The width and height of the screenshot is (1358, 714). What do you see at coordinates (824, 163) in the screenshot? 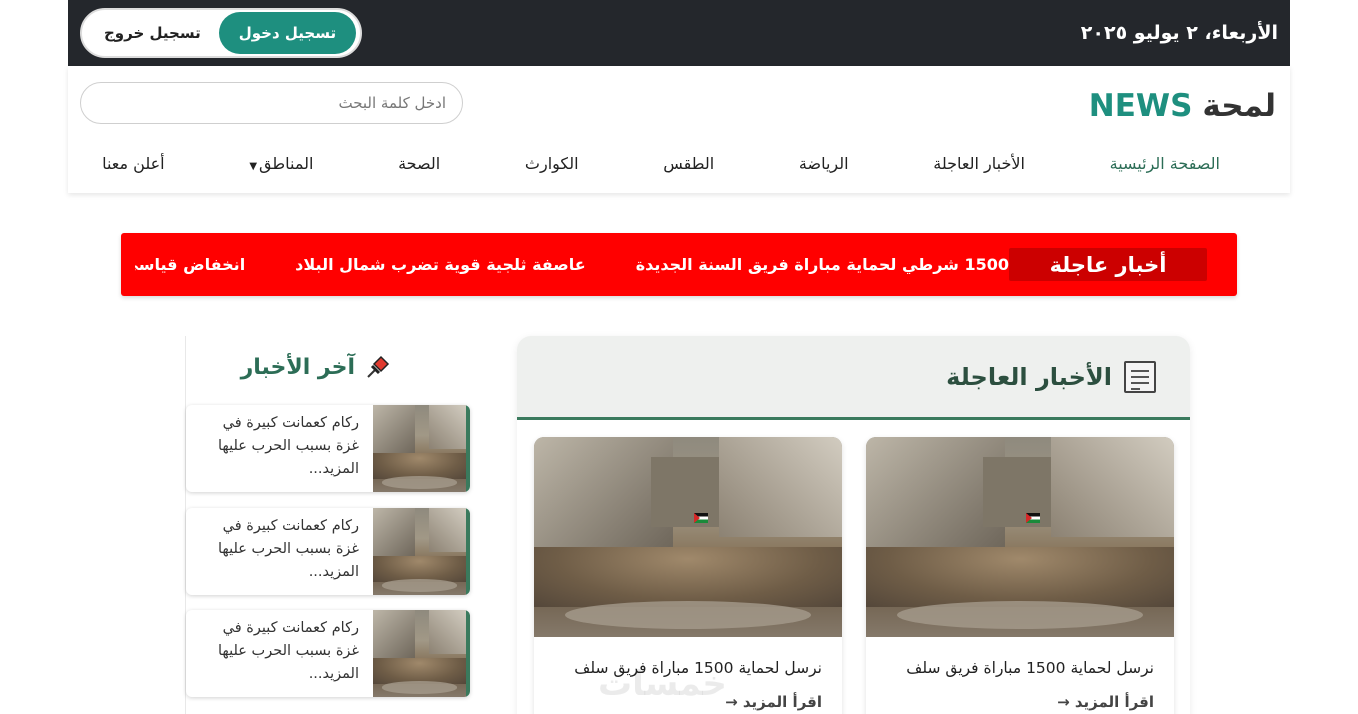
I see `nav-item-sports: الرياضة` at bounding box center [824, 163].